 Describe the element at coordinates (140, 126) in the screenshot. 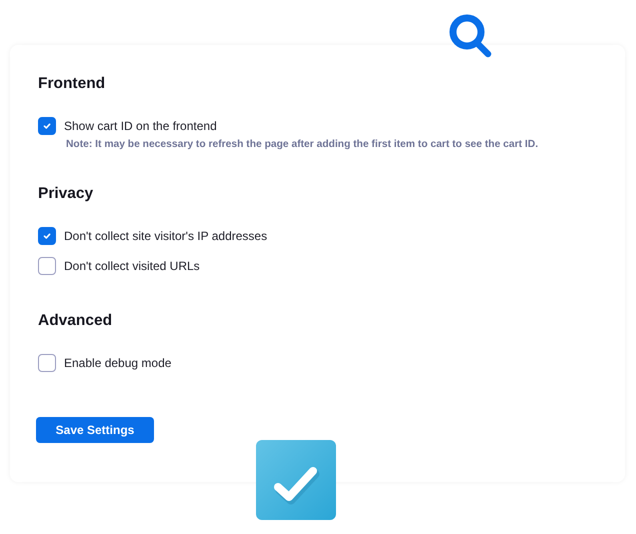

I see `option-label: Show cart ID on the frontend` at that location.